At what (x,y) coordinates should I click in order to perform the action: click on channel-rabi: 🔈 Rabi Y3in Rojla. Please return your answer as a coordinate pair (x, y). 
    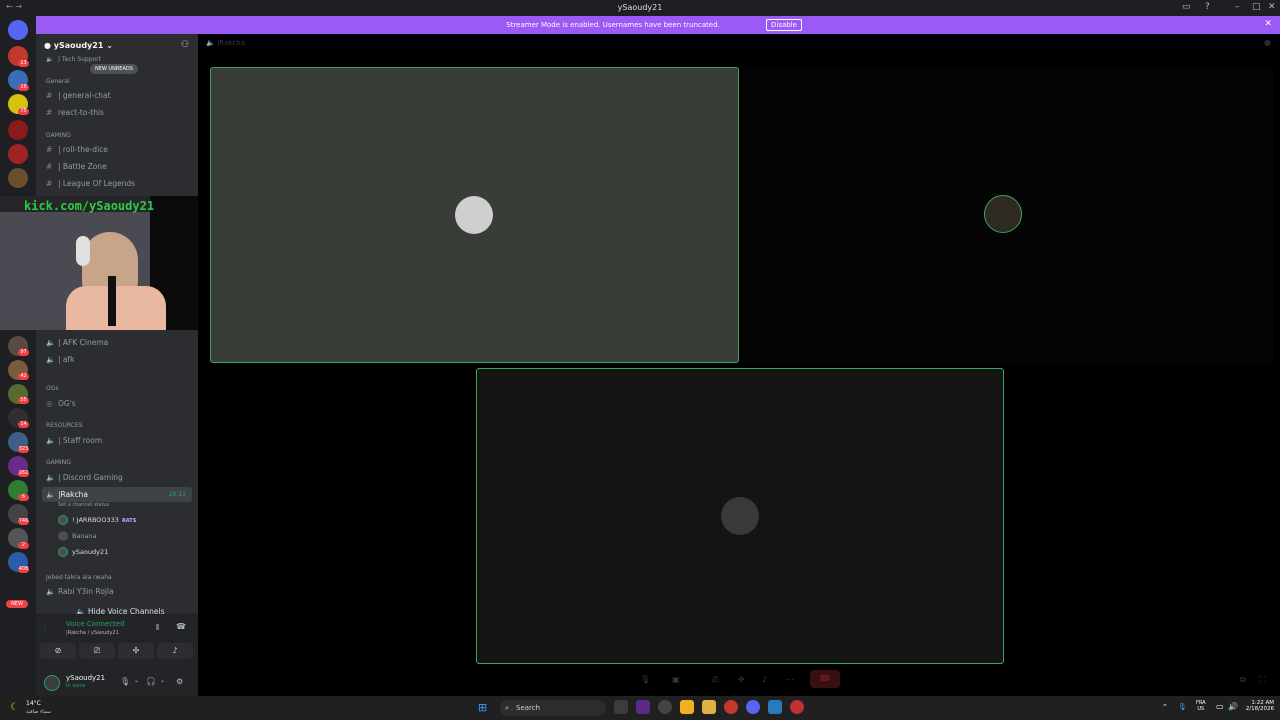
    Looking at the image, I should click on (121, 591).